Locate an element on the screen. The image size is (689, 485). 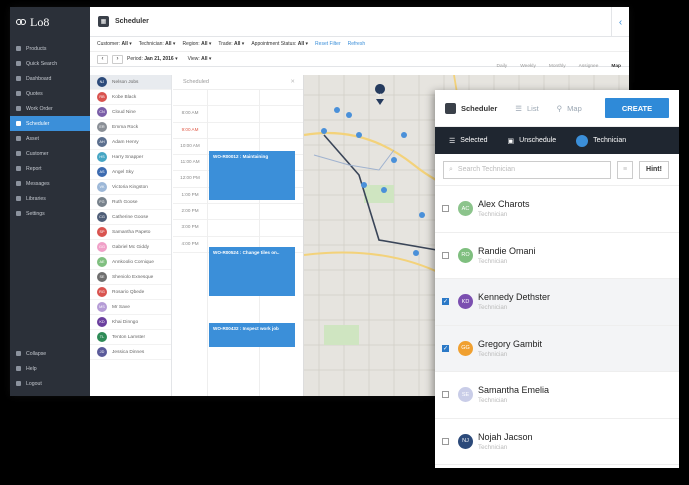
refresh-link: Refresh is located at coordinates (357, 44).